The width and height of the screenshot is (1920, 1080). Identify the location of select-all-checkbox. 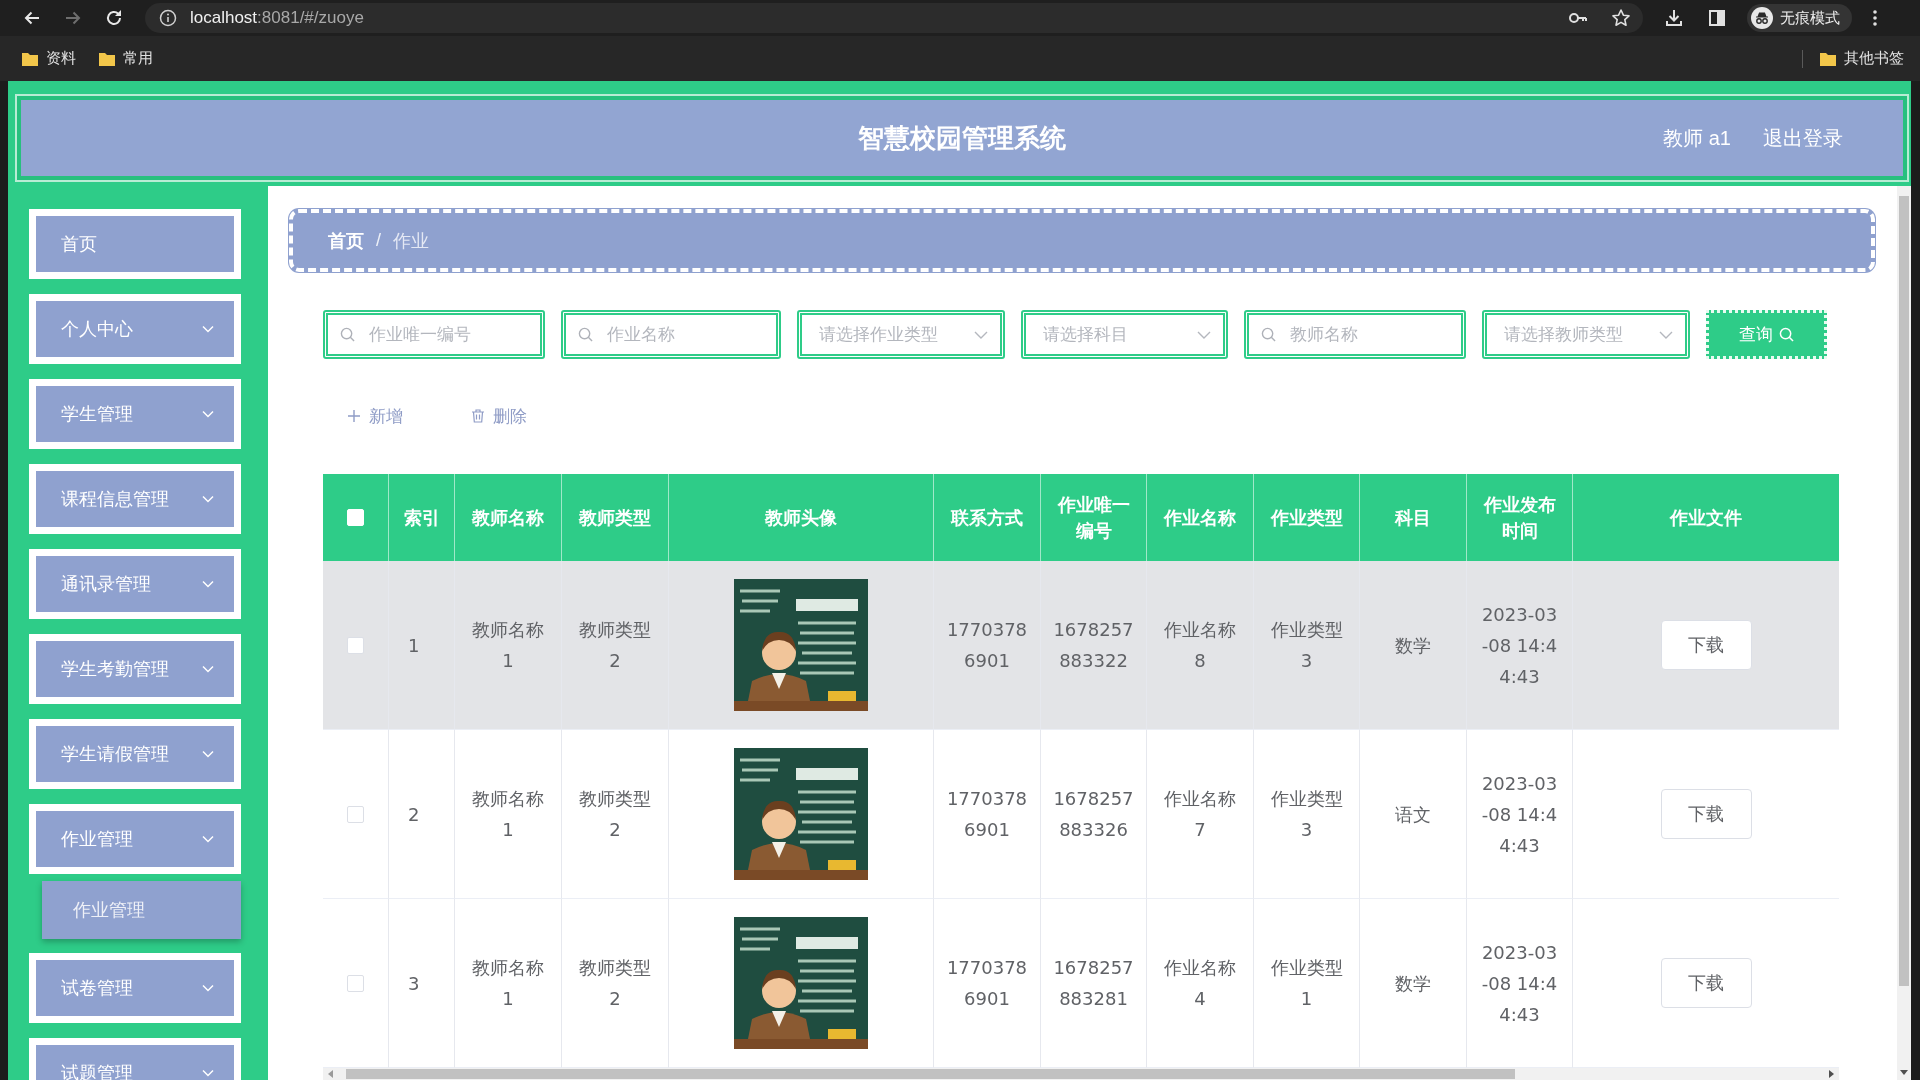
(355, 517).